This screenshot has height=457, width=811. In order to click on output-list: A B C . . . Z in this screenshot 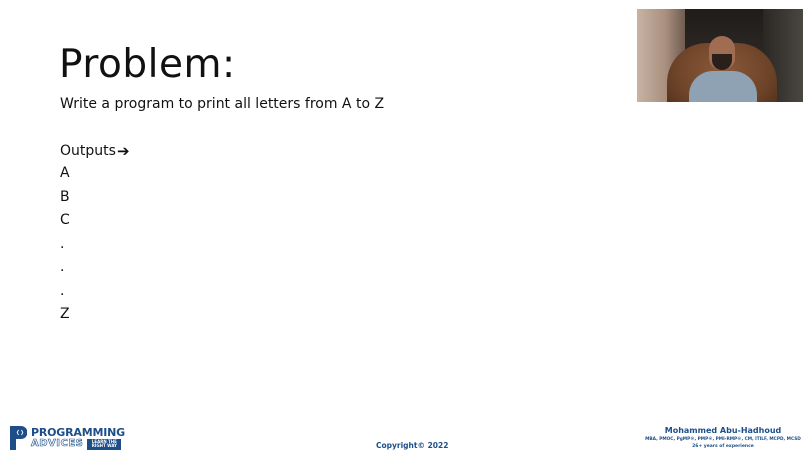, I will do `click(65, 245)`.